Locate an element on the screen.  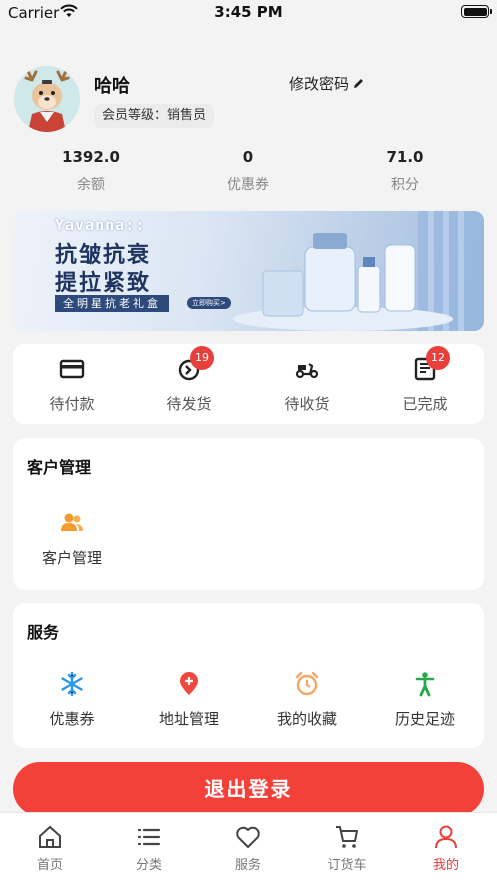
service-label: 地址管理 is located at coordinates (188, 719).